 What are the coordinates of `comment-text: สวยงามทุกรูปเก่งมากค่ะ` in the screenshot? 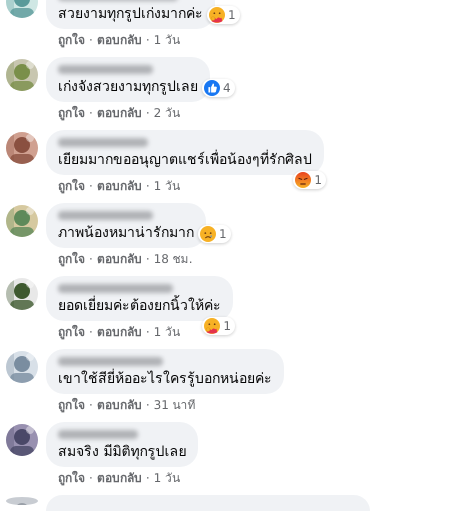 It's located at (130, 14).